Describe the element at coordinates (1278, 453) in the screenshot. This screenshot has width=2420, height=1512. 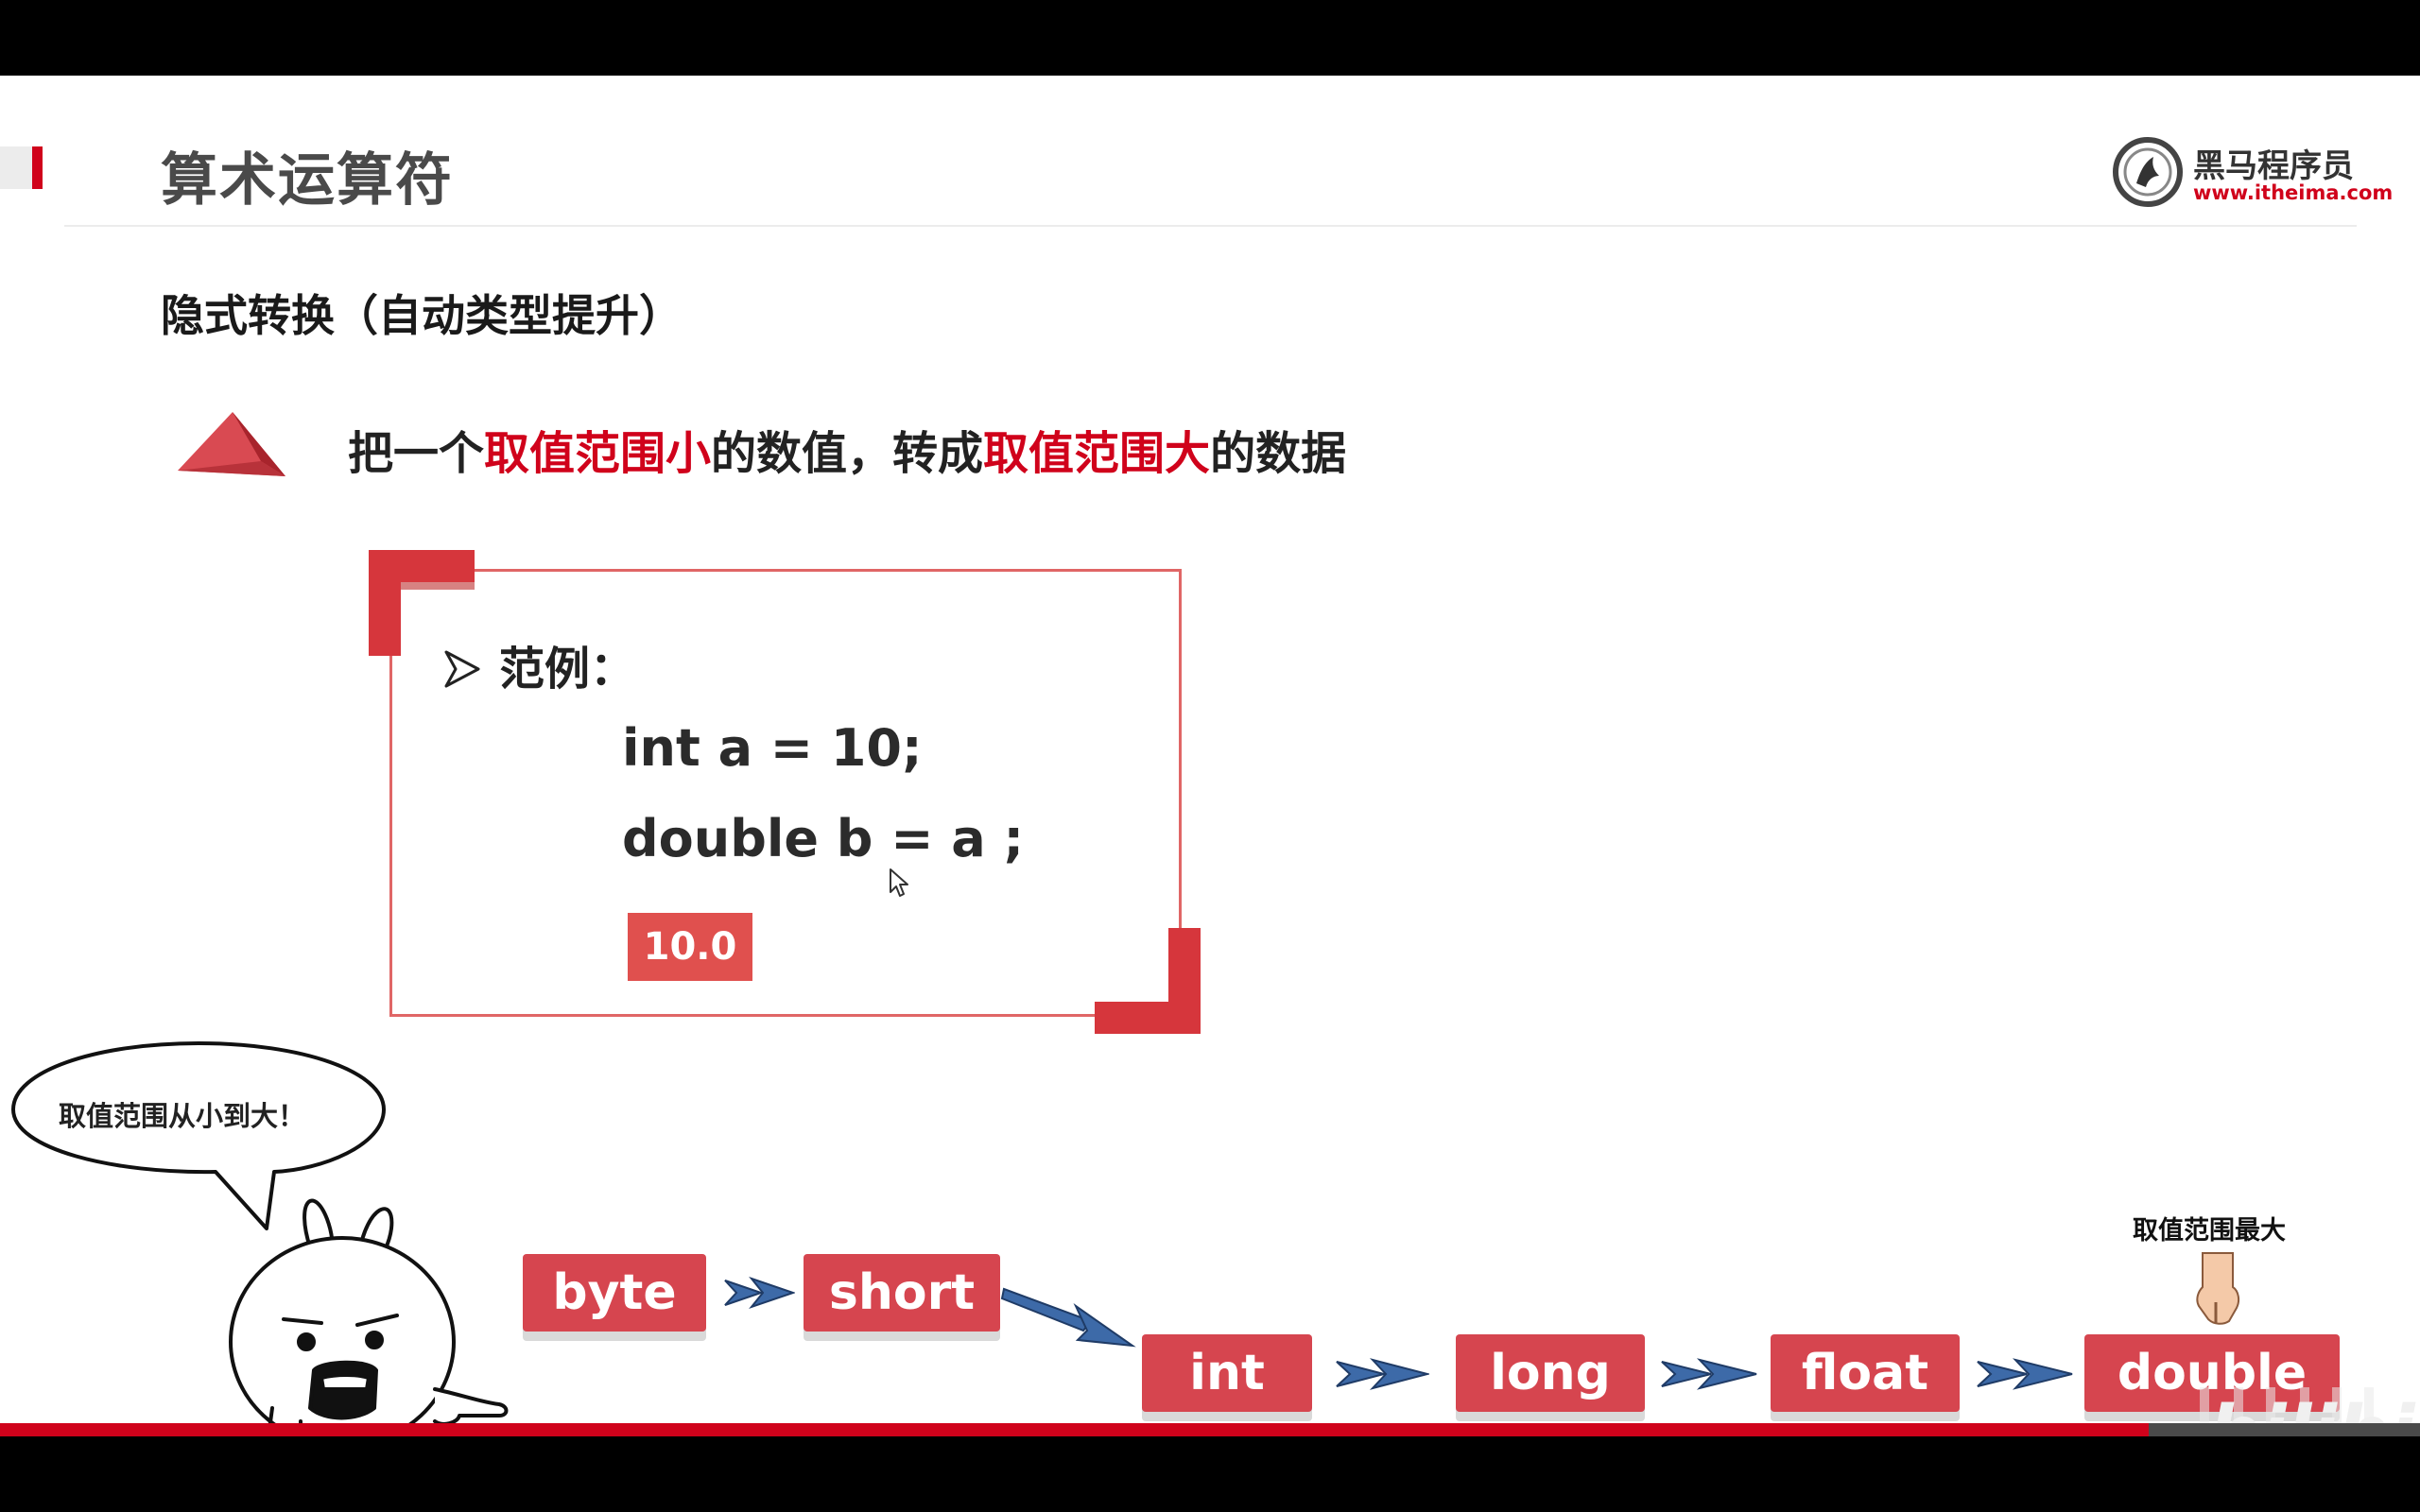
I see `lead-text-3: 的数据` at that location.